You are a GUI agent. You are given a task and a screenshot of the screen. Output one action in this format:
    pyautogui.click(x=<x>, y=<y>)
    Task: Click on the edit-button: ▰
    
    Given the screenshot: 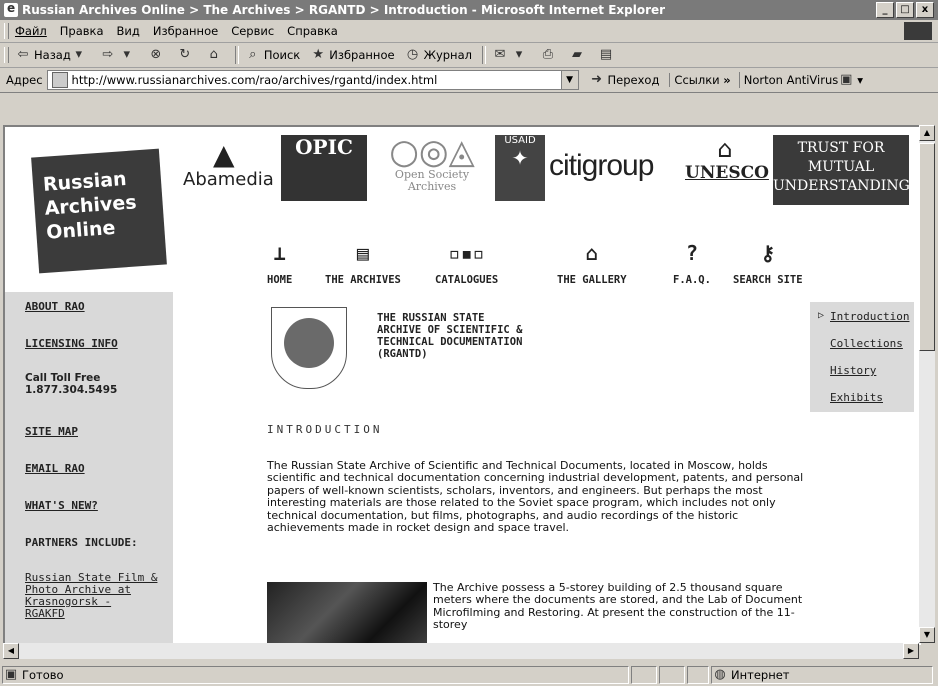 What is the action you would take?
    pyautogui.click(x=578, y=55)
    